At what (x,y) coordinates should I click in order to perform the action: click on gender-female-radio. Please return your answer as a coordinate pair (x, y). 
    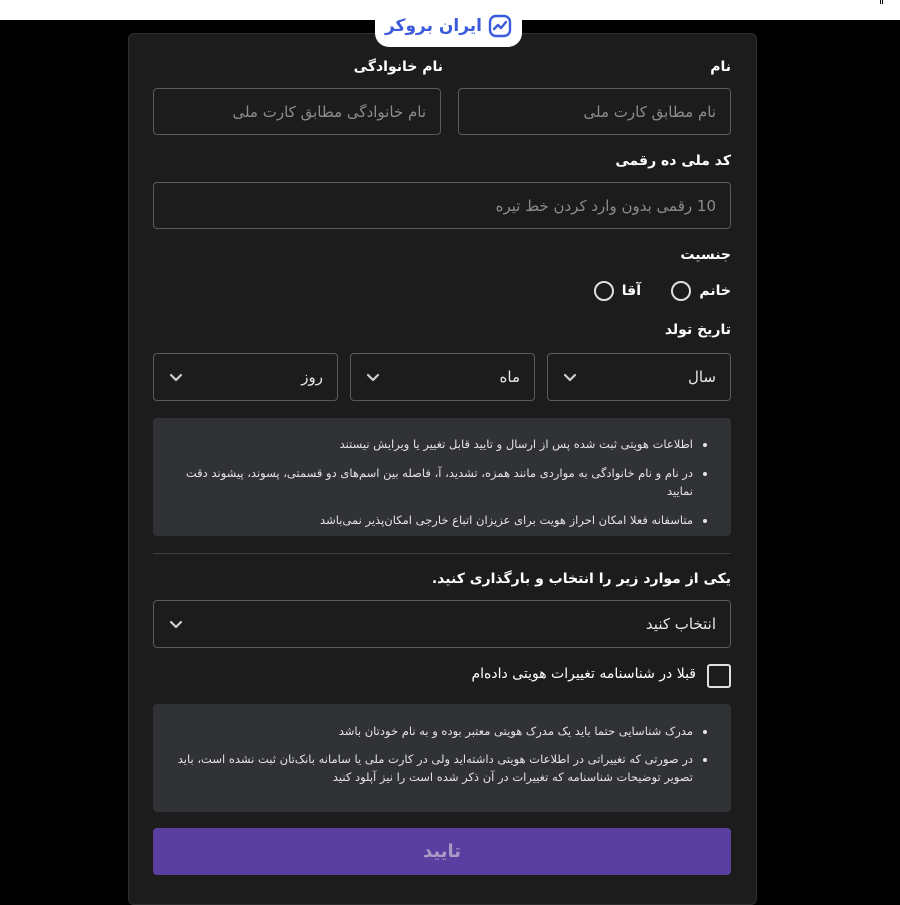
    Looking at the image, I should click on (681, 291).